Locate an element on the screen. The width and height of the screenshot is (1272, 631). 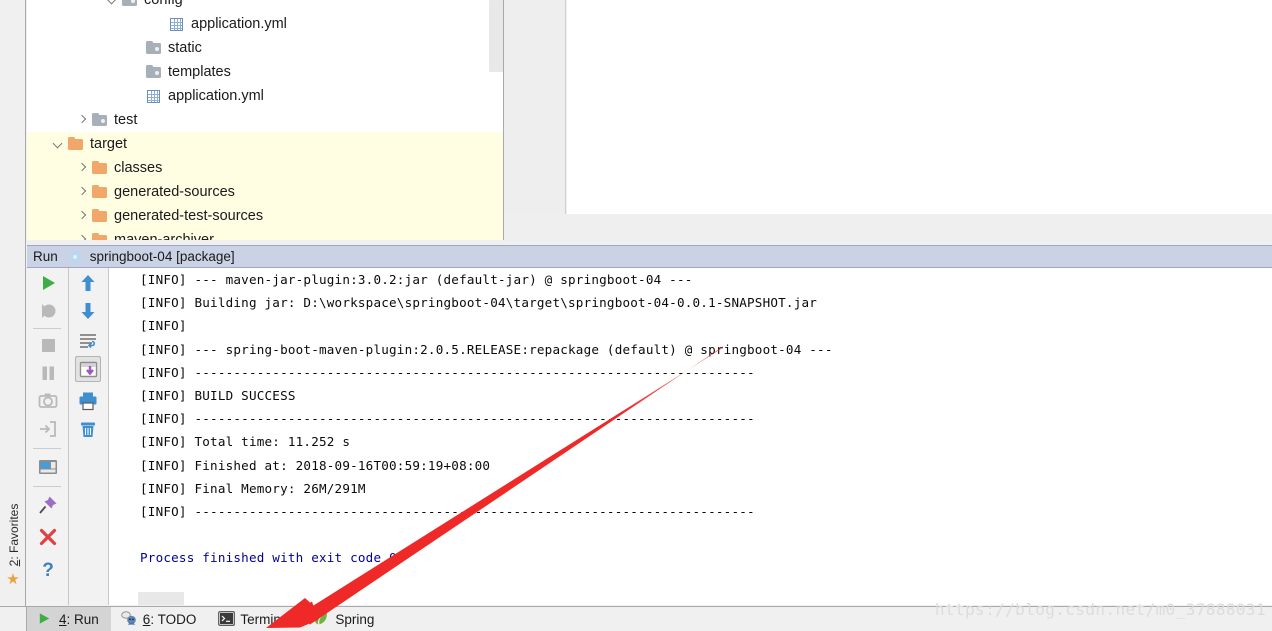
tree-item-generated-sources: generated-sources is located at coordinates (265, 192).